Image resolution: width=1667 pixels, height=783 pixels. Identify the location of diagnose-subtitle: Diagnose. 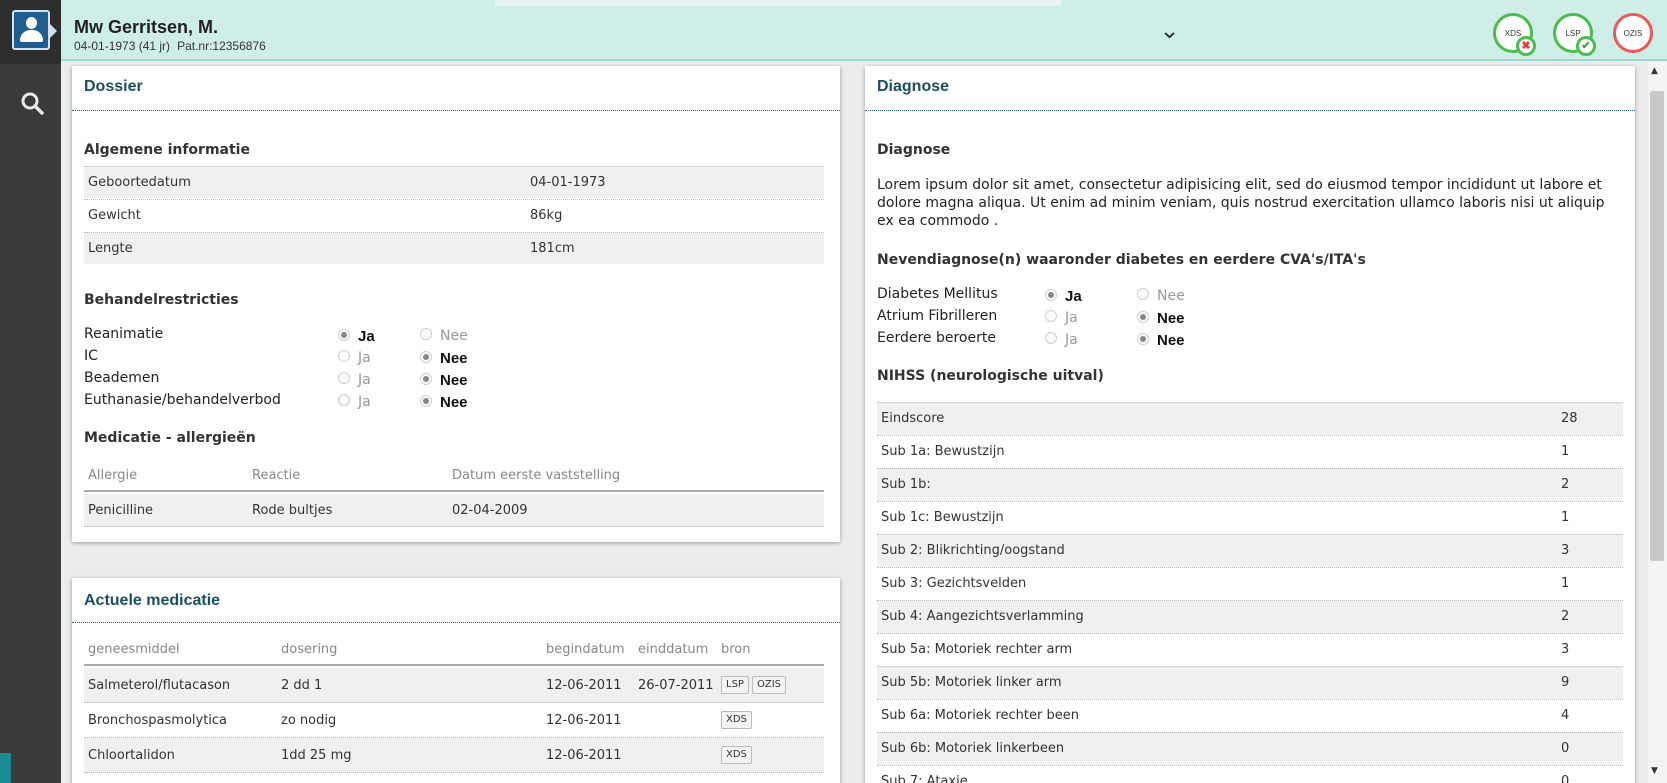
(914, 150).